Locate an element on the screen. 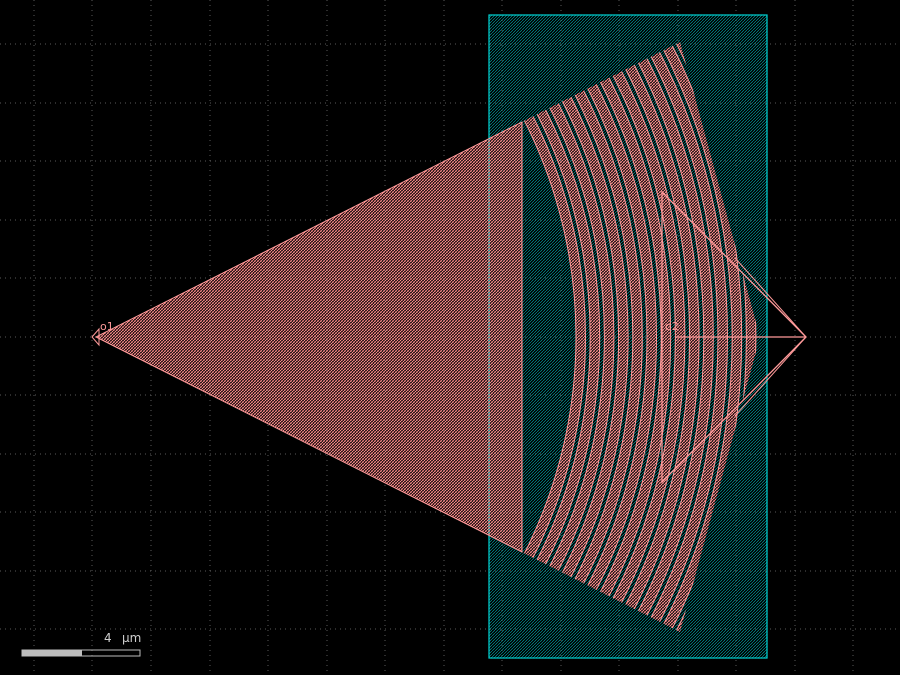 The image size is (900, 675). scale-bar-value: 4 is located at coordinates (108, 638).